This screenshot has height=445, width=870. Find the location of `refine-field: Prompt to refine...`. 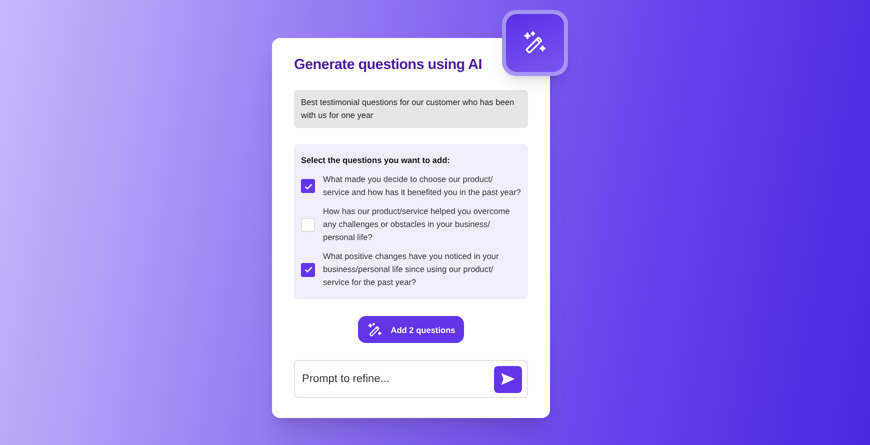

refine-field: Prompt to refine... is located at coordinates (398, 379).